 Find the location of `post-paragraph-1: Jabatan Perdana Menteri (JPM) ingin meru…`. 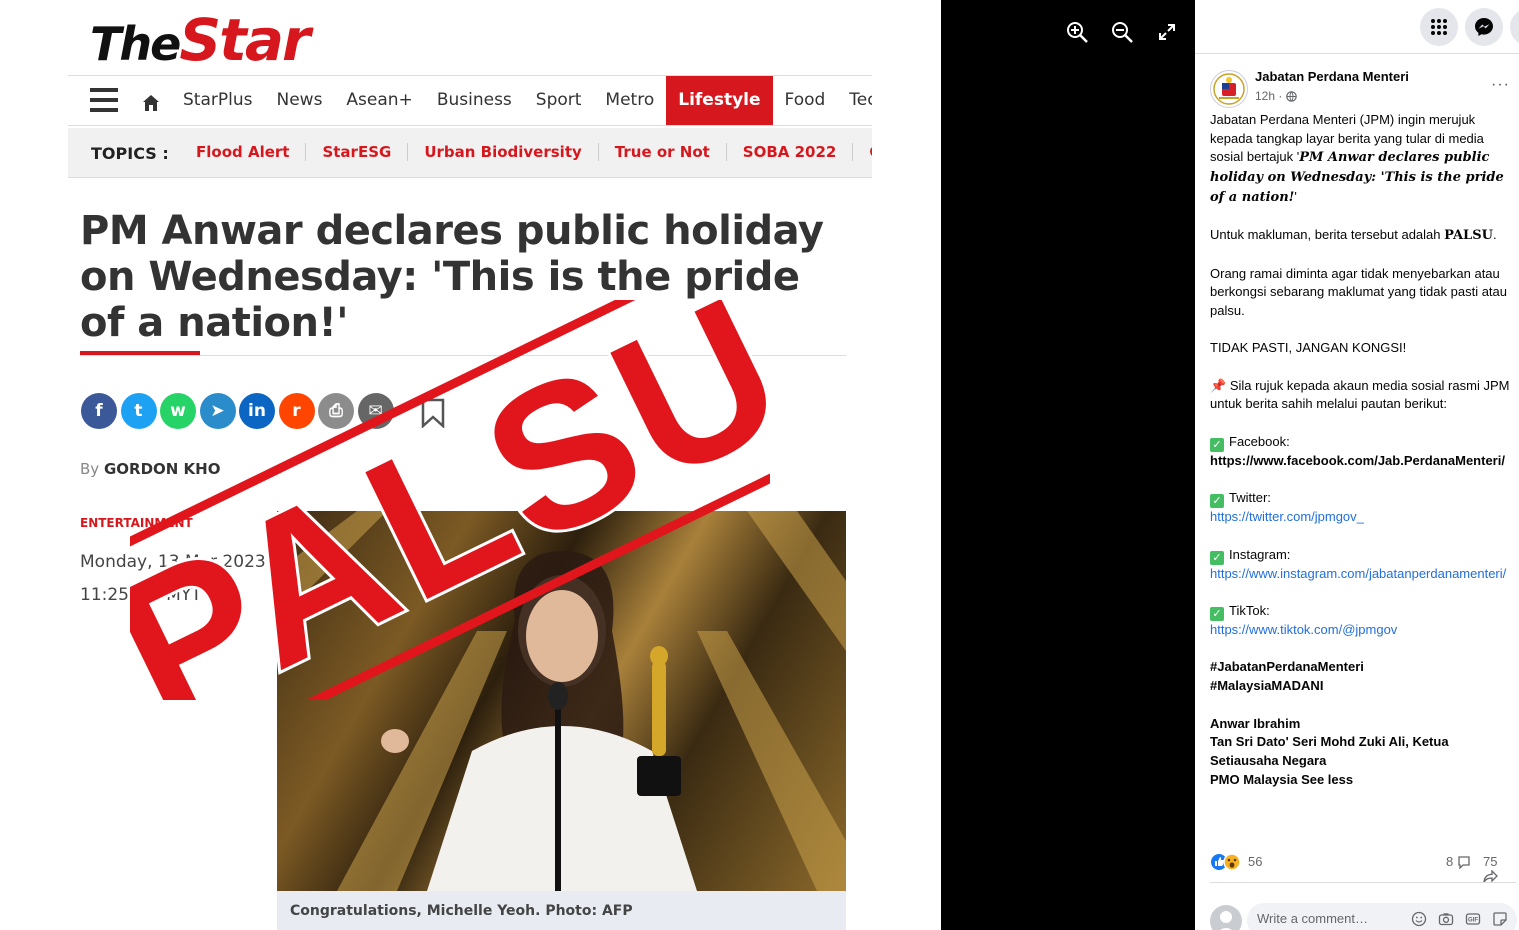

post-paragraph-1: Jabatan Perdana Menteri (JPM) ingin meru… is located at coordinates (1363, 159).